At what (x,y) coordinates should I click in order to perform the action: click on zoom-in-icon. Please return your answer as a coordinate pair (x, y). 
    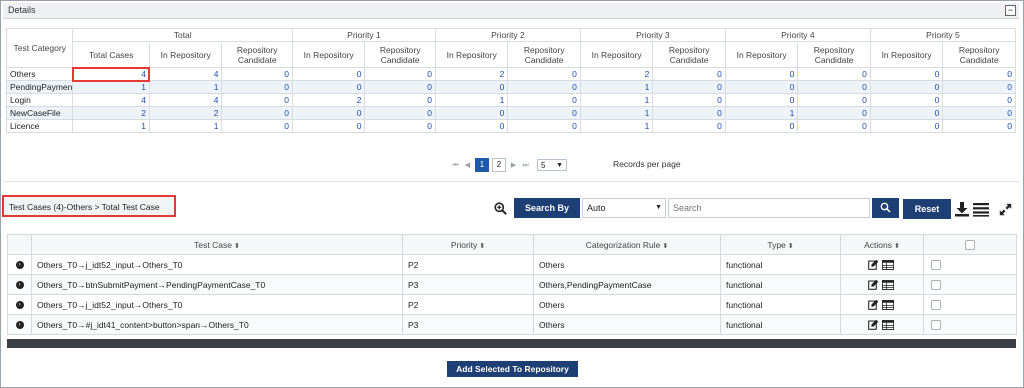
    Looking at the image, I should click on (500, 208).